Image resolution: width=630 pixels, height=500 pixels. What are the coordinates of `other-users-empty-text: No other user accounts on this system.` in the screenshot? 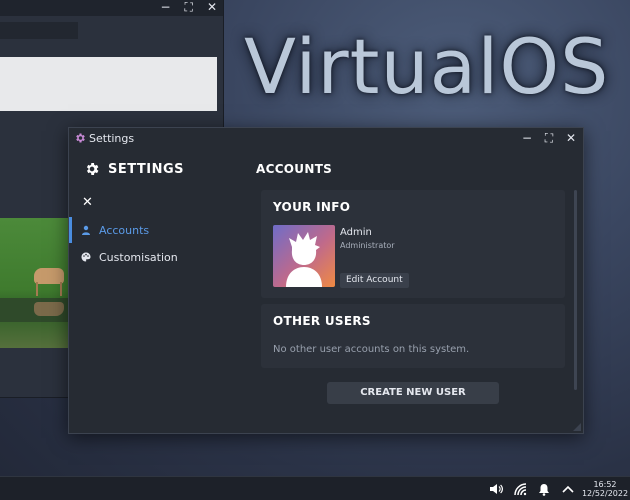 It's located at (371, 349).